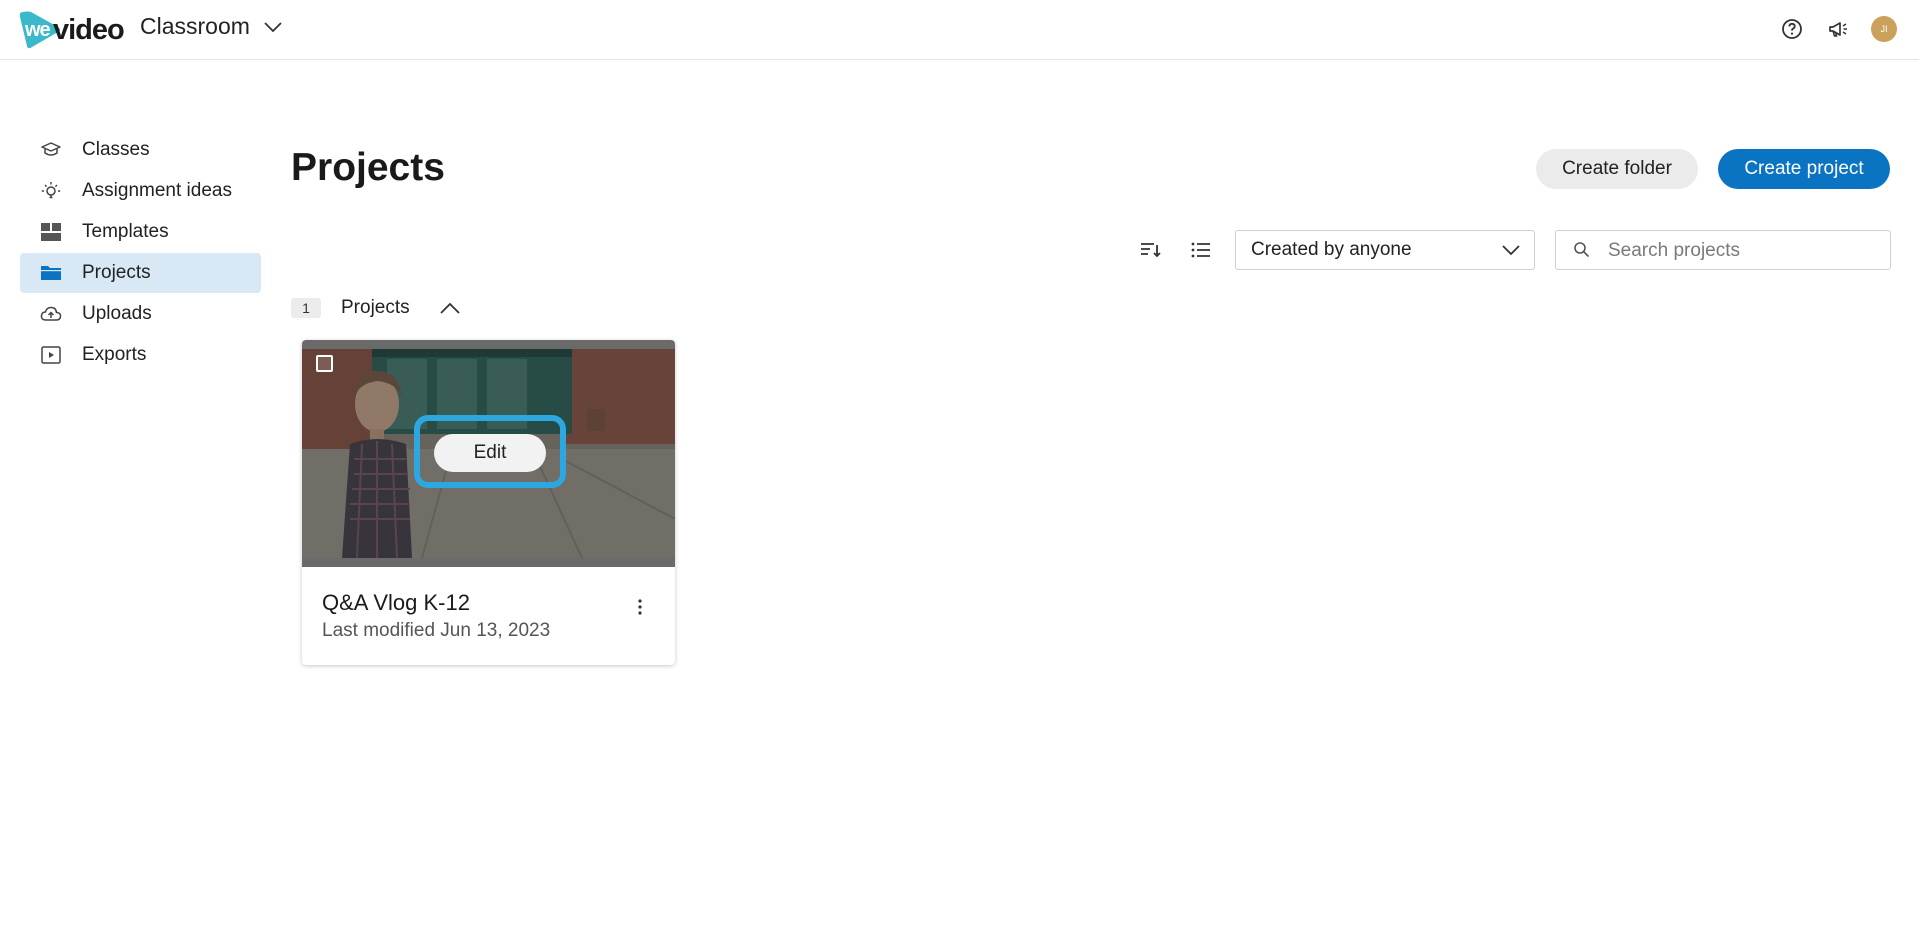  What do you see at coordinates (51, 355) in the screenshot?
I see `play-export-icon` at bounding box center [51, 355].